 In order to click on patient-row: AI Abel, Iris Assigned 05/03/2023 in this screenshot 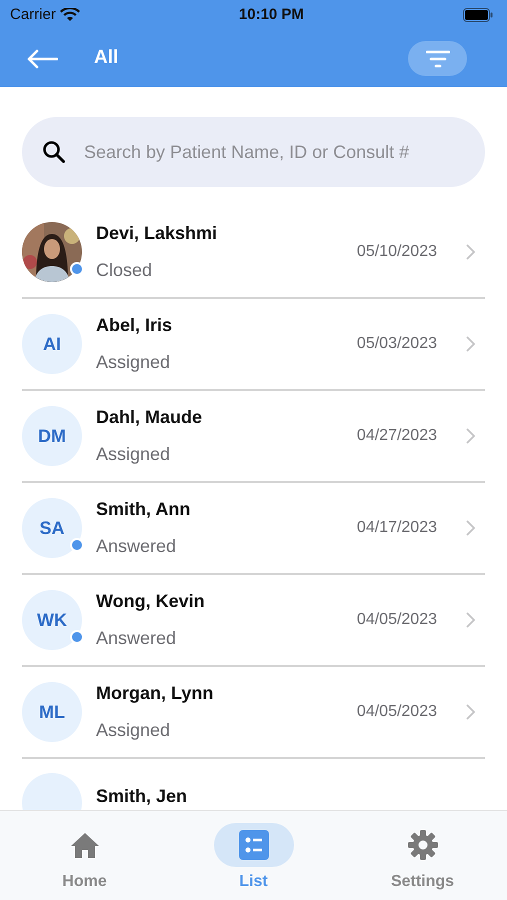, I will do `click(253, 345)`.